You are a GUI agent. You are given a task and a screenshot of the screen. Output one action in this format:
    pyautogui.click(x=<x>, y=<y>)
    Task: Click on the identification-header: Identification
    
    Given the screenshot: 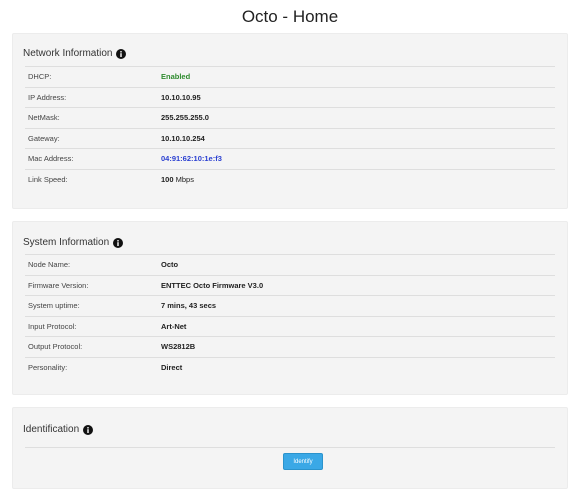 What is the action you would take?
    pyautogui.click(x=58, y=429)
    